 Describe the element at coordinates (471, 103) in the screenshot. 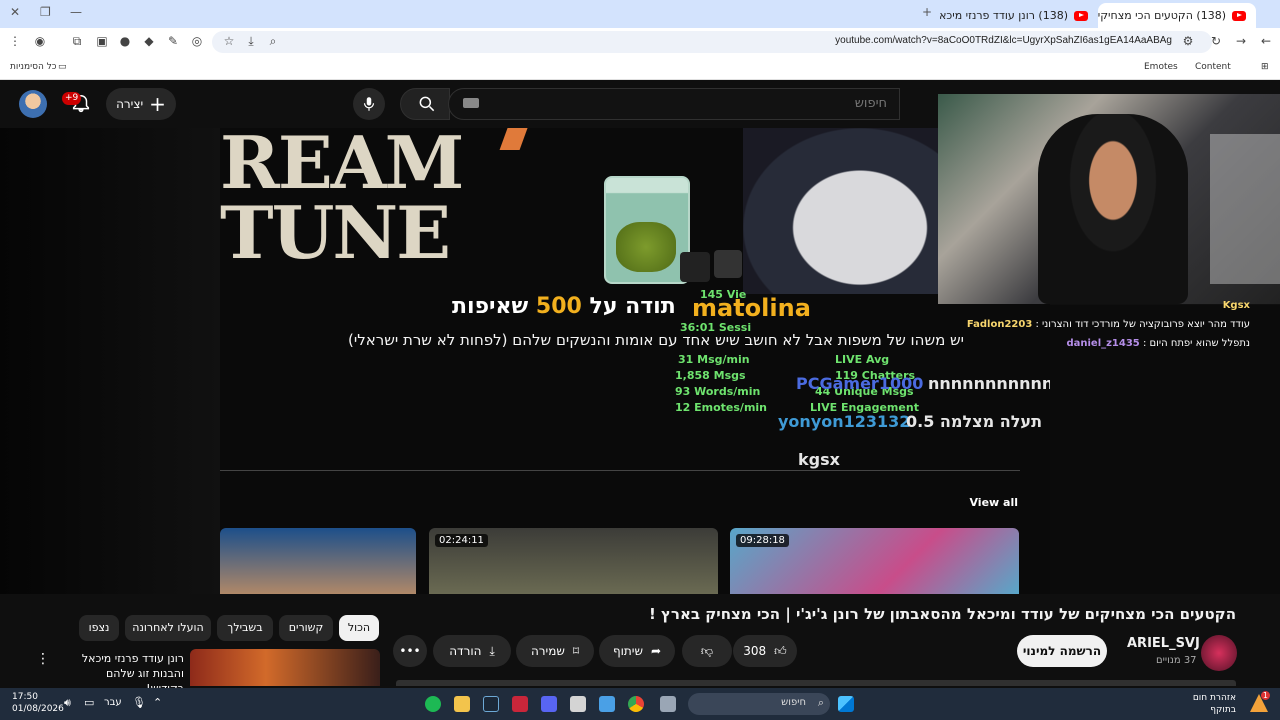

I see `keyboard-icon` at that location.